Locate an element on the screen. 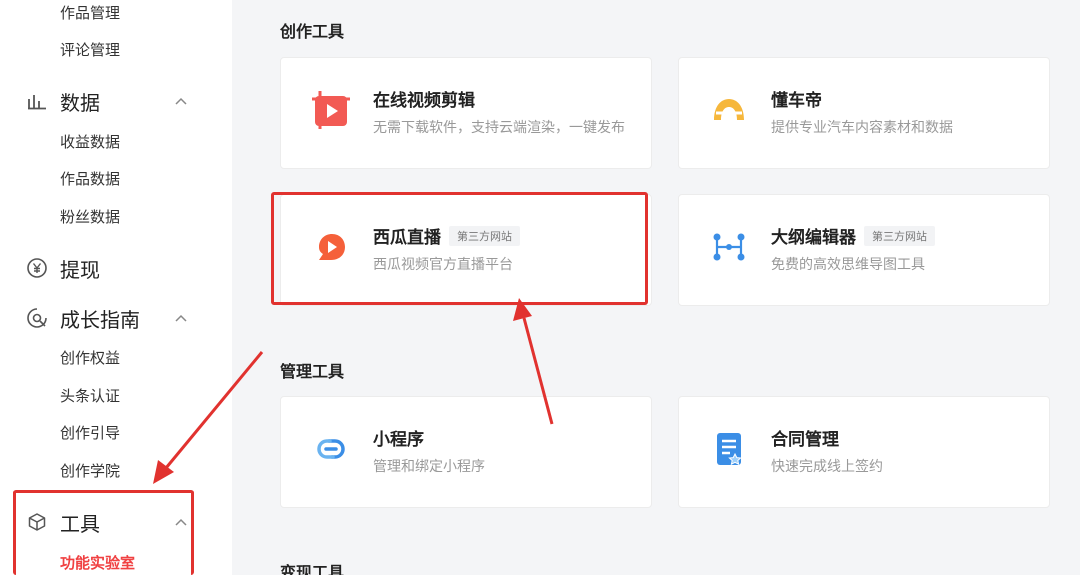  annotation-arrowhead is located at coordinates (522, 309).